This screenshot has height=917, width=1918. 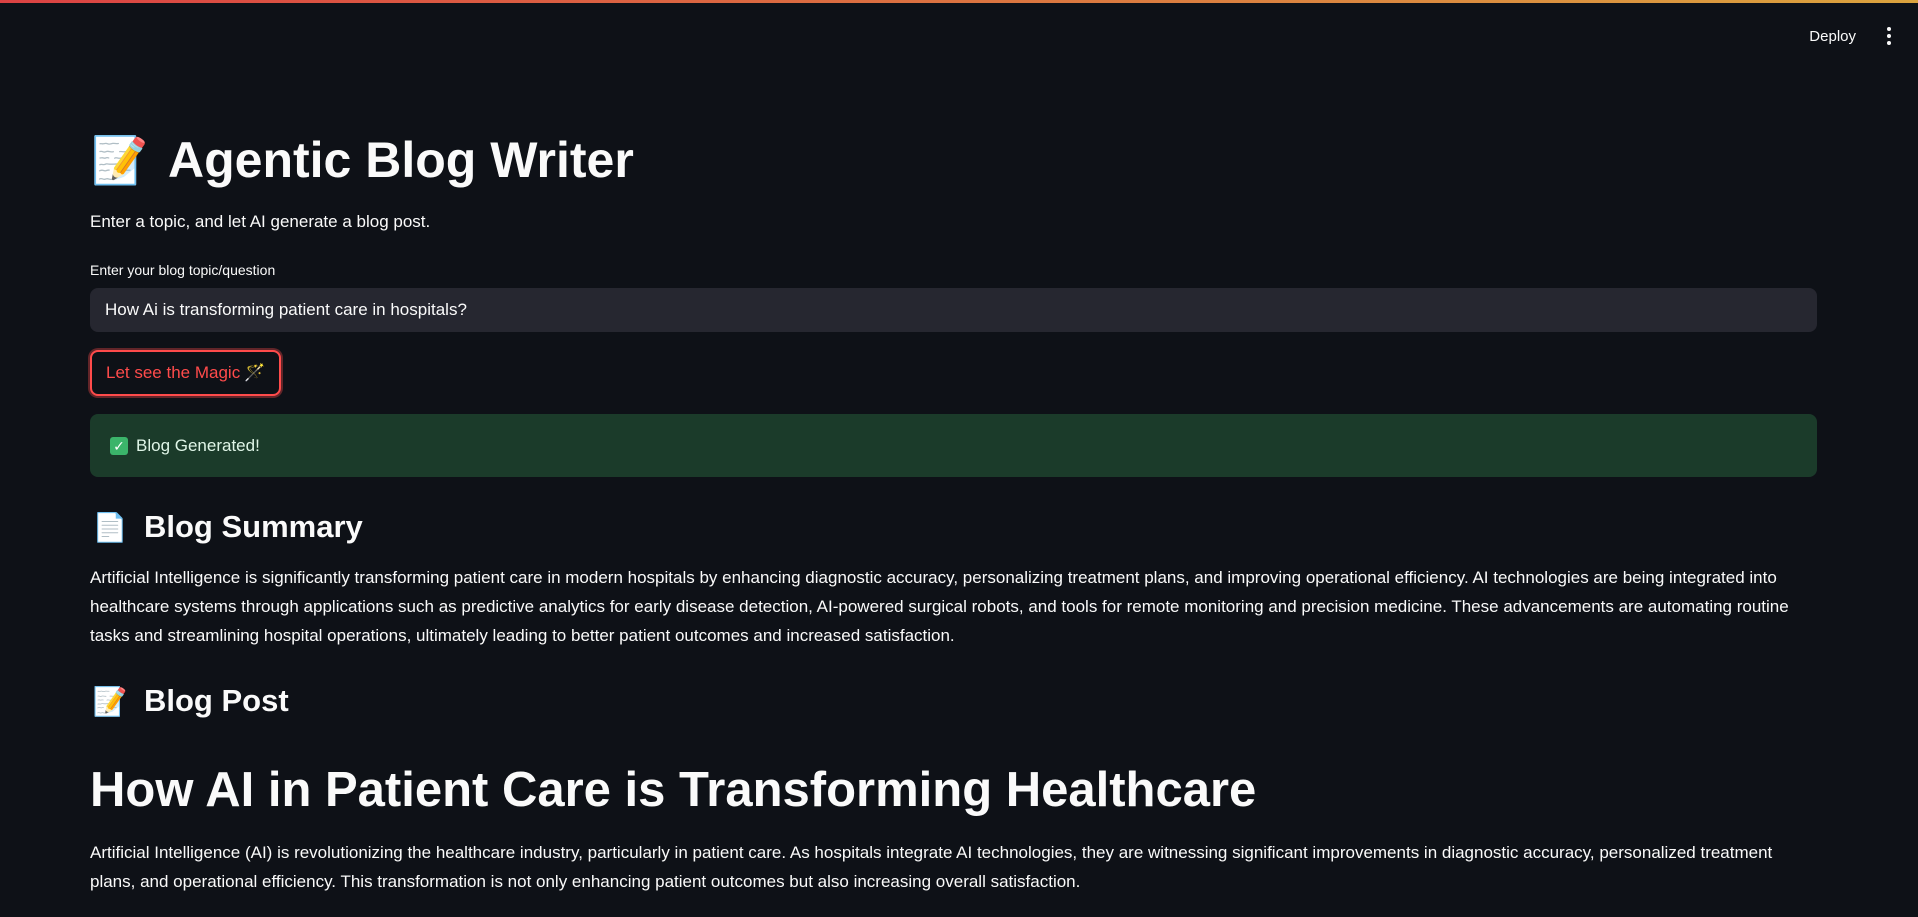 What do you see at coordinates (953, 310) in the screenshot?
I see `topic-input` at bounding box center [953, 310].